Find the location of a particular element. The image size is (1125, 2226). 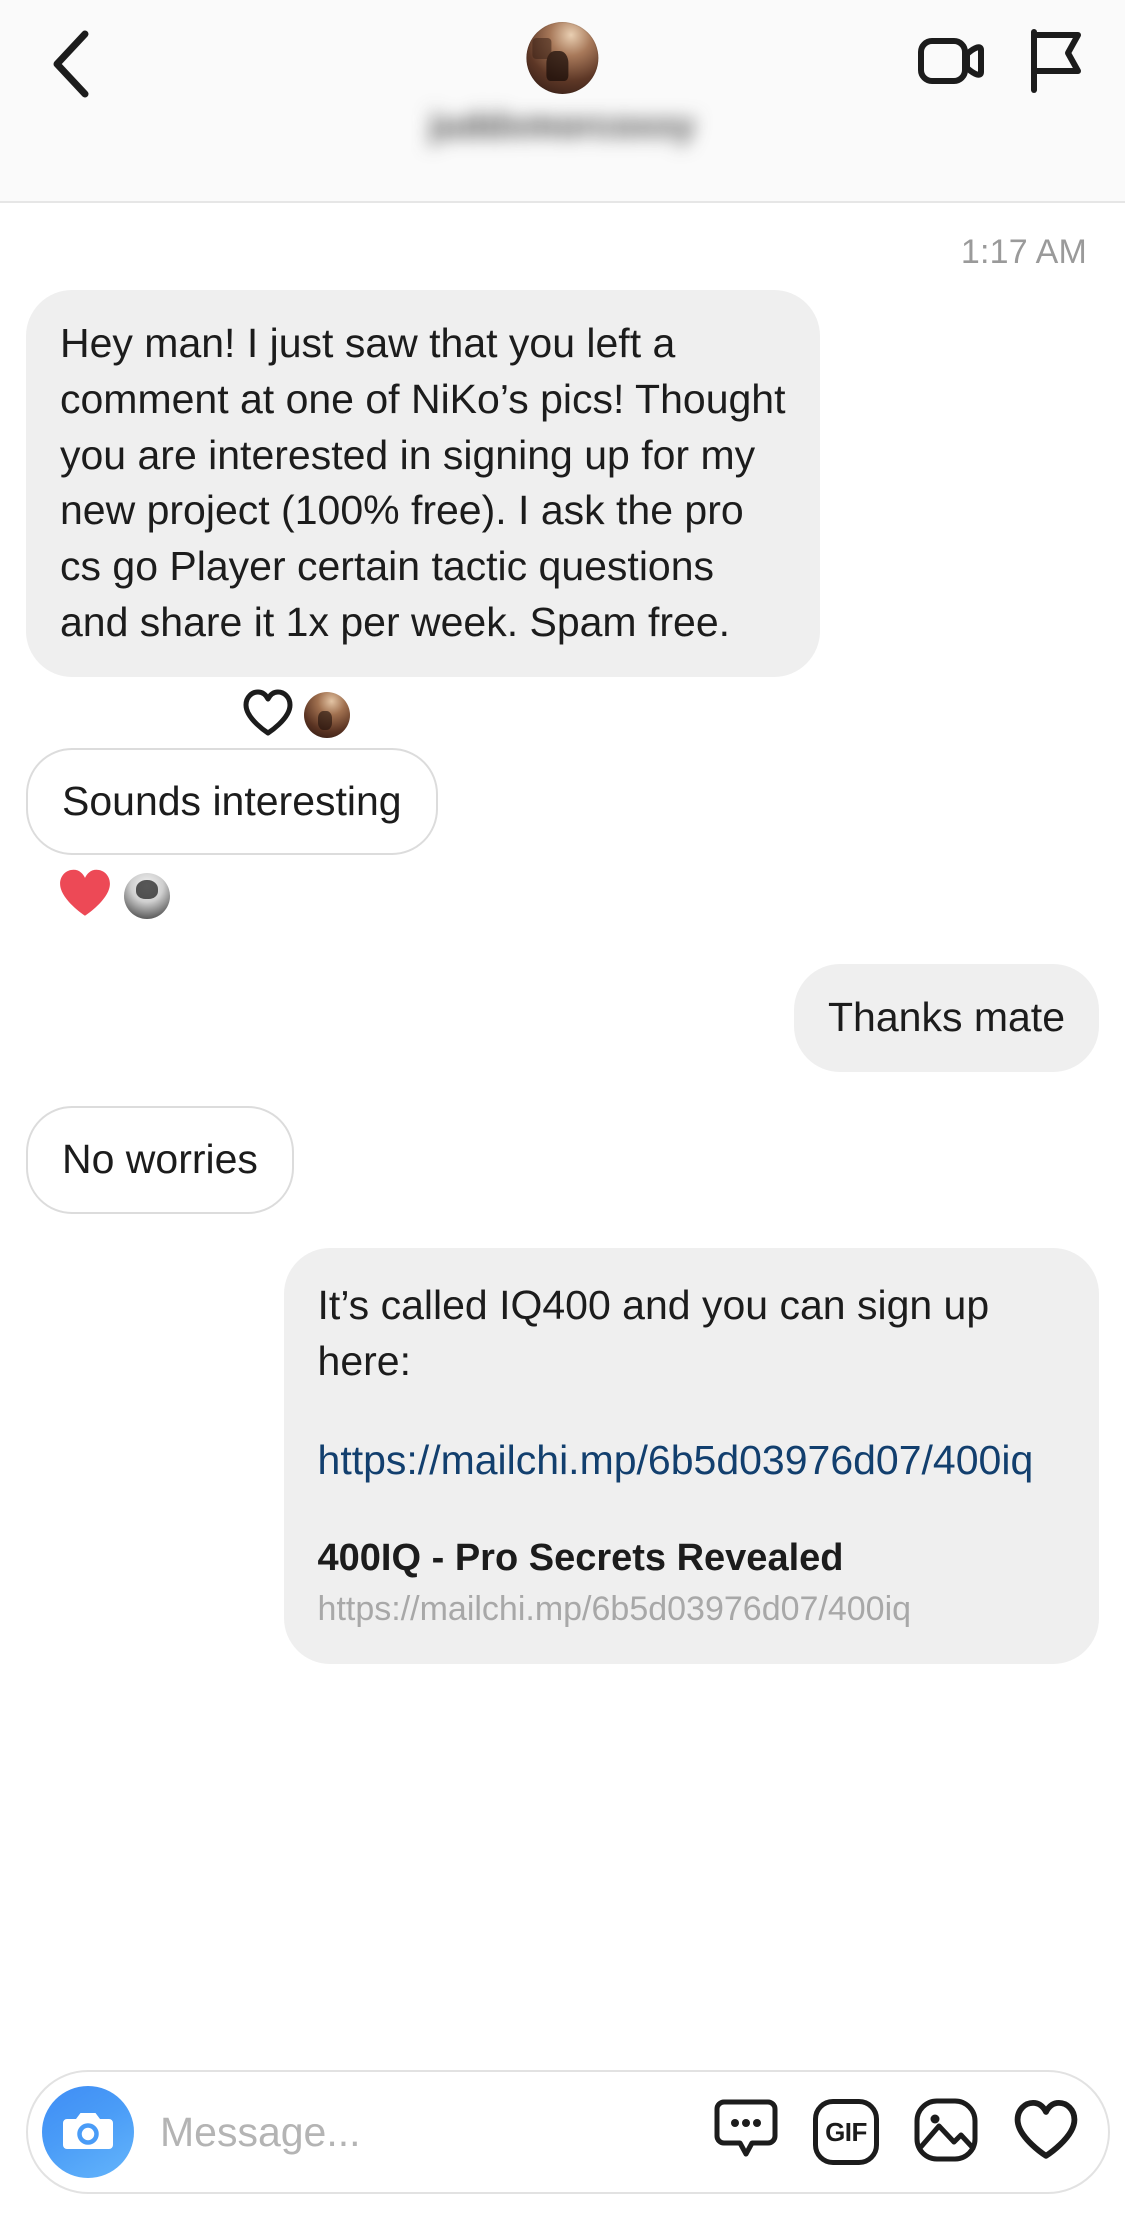

back-button is located at coordinates (70, 64).